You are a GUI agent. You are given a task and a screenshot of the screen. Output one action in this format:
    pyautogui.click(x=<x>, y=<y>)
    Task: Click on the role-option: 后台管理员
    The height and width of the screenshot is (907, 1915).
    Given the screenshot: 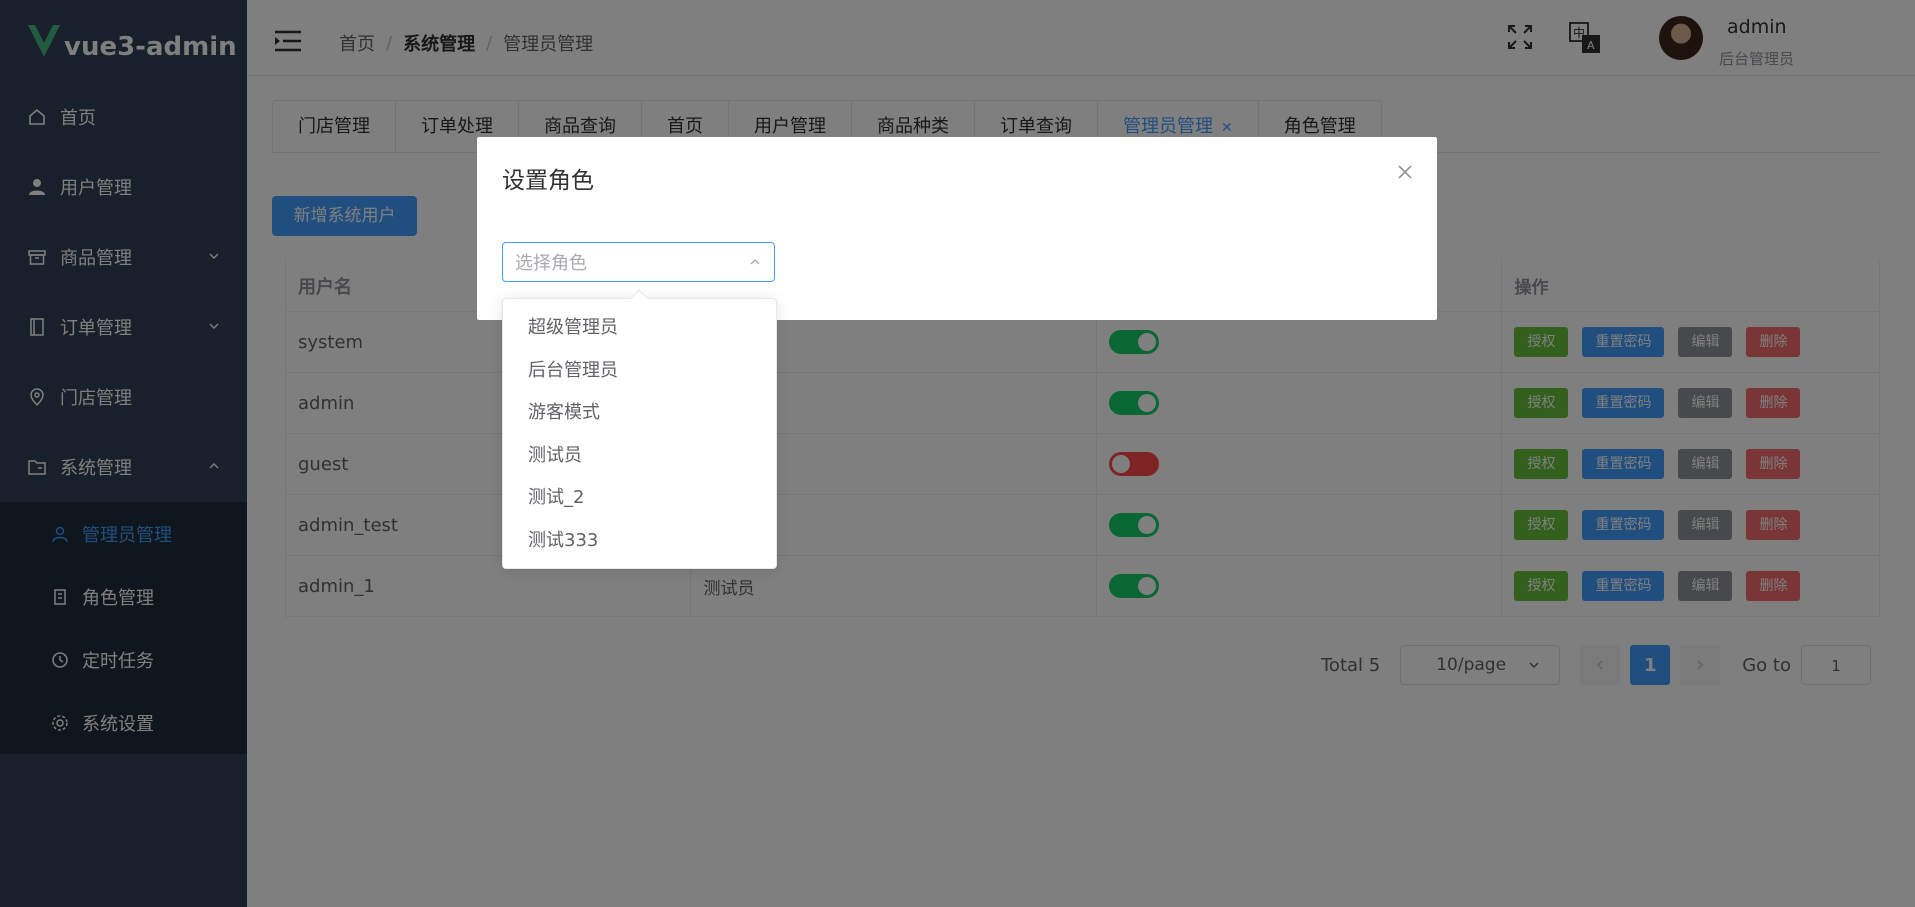 What is the action you would take?
    pyautogui.click(x=639, y=371)
    